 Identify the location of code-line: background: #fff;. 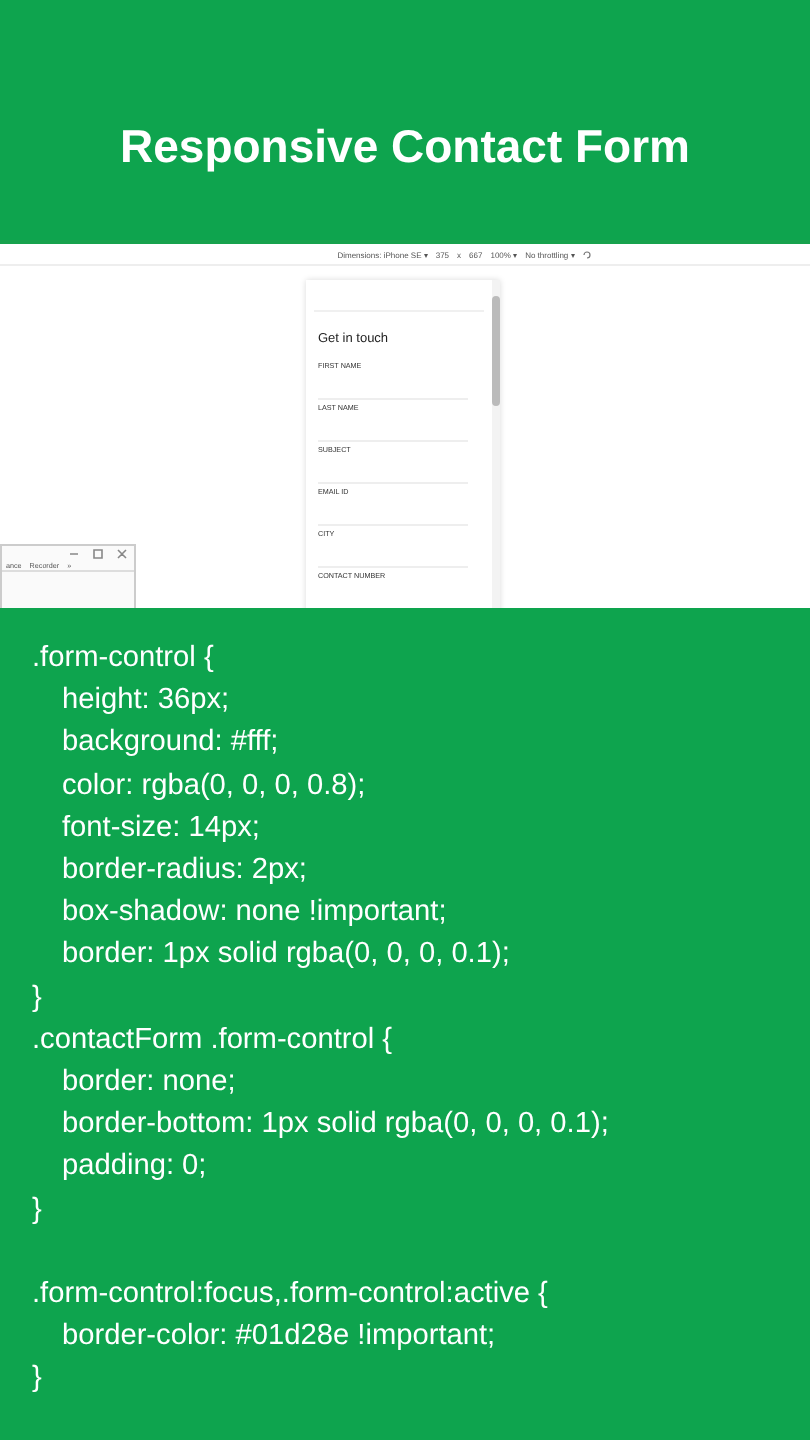
(169, 743).